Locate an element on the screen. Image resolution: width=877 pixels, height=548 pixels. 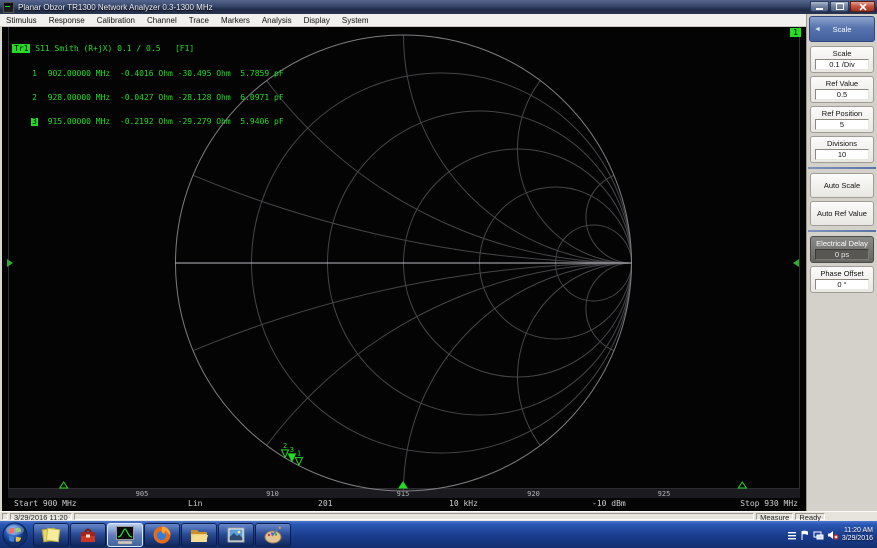
auto-scale-button: Auto Scale is located at coordinates (842, 185).